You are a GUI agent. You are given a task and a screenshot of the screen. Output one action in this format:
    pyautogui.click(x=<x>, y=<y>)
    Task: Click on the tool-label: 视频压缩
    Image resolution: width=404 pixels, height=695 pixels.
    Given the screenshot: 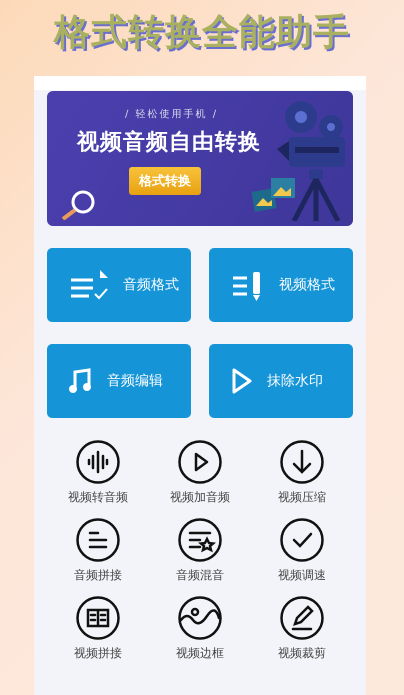 What is the action you would take?
    pyautogui.click(x=302, y=497)
    